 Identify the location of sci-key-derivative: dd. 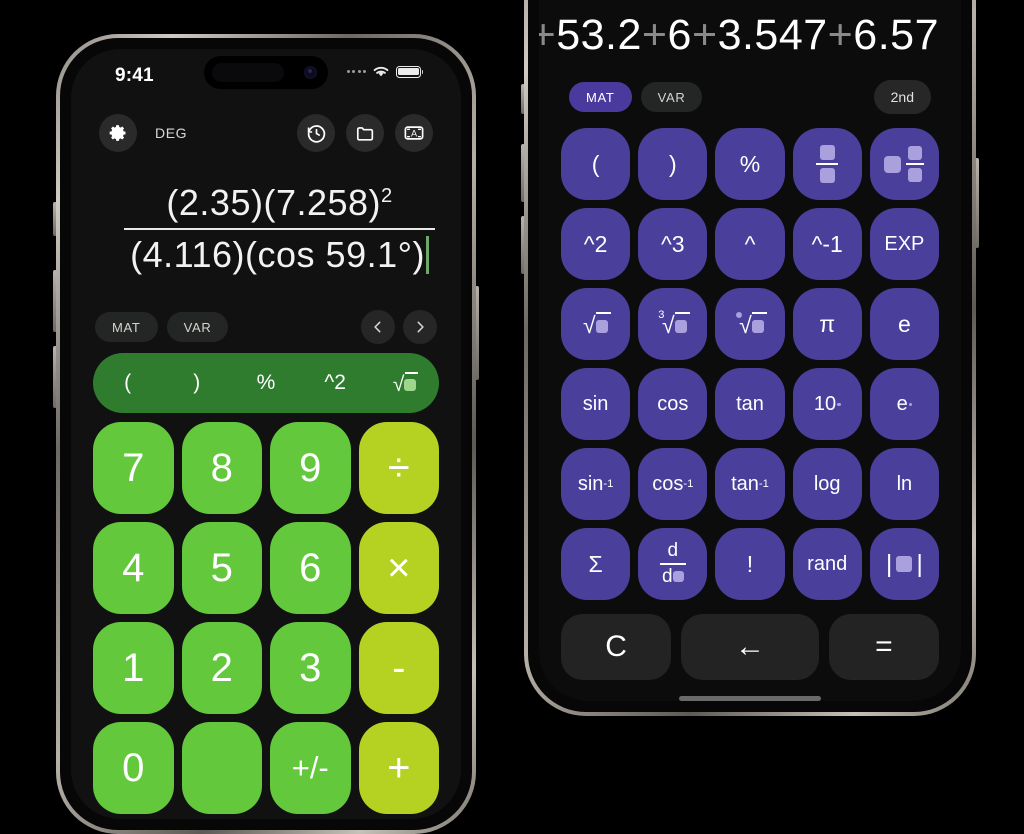
(673, 564).